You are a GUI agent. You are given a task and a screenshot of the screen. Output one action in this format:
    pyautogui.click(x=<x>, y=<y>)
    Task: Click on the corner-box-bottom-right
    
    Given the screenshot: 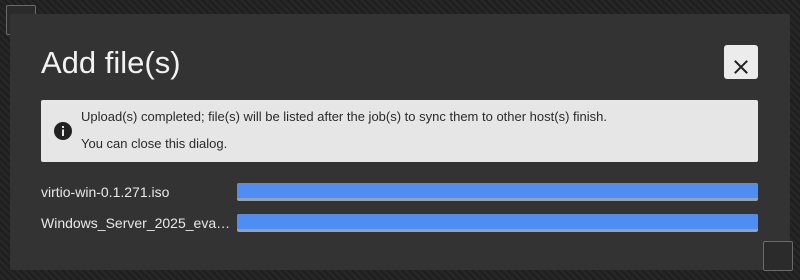 What is the action you would take?
    pyautogui.click(x=778, y=256)
    